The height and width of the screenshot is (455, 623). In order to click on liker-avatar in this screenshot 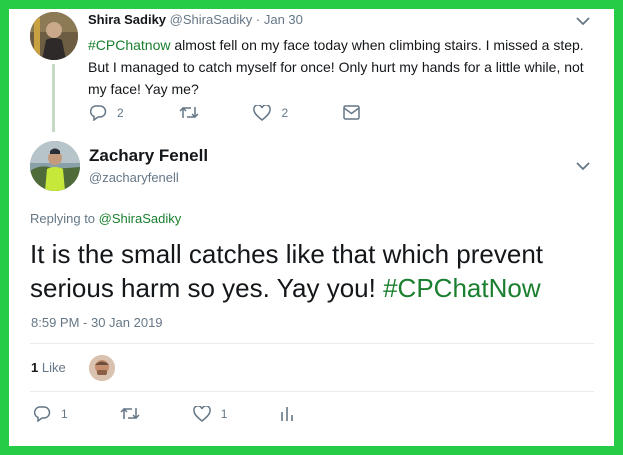, I will do `click(102, 368)`.